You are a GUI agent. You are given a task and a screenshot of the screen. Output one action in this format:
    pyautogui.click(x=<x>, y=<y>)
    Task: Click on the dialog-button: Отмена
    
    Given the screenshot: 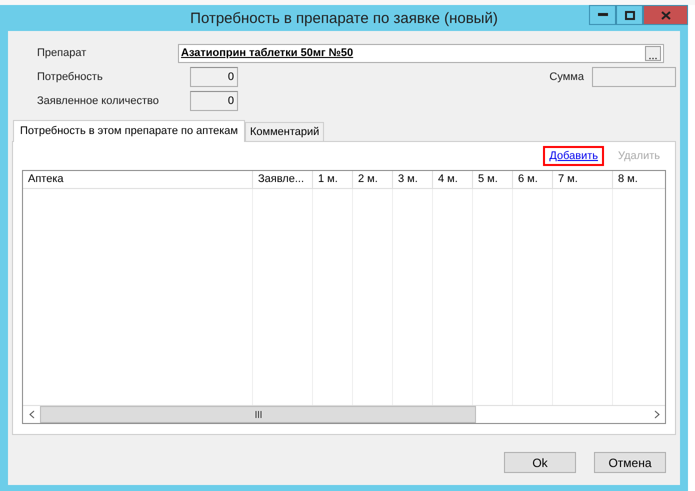 What is the action you would take?
    pyautogui.click(x=630, y=462)
    